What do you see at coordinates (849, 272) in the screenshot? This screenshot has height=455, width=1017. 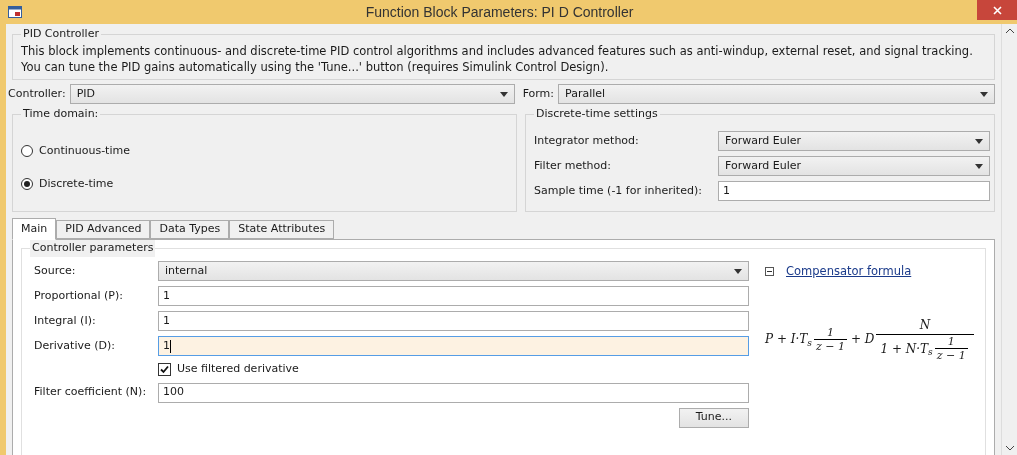 I see `compensator-formula-link: Compensator formula` at bounding box center [849, 272].